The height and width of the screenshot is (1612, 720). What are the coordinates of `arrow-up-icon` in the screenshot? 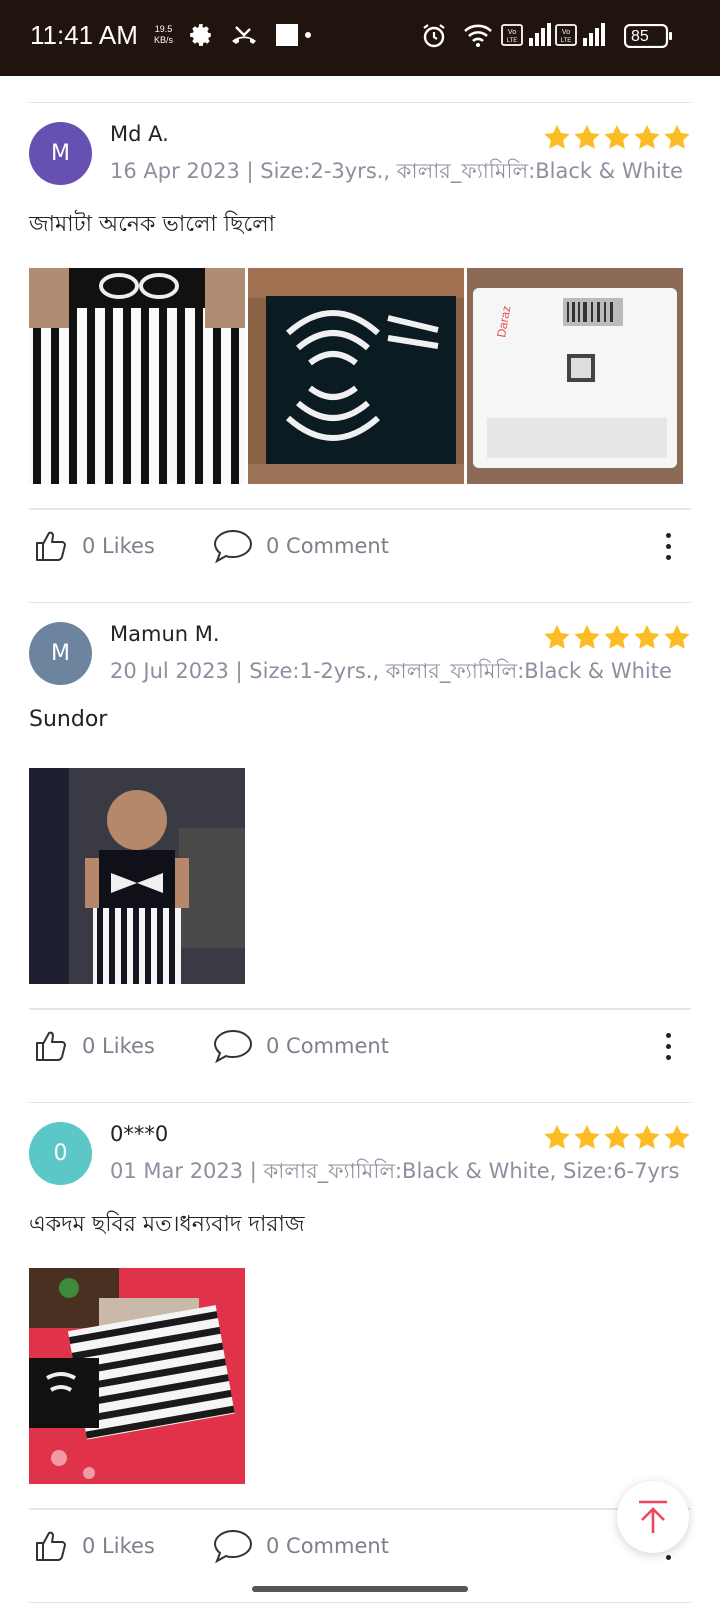 It's located at (653, 1516).